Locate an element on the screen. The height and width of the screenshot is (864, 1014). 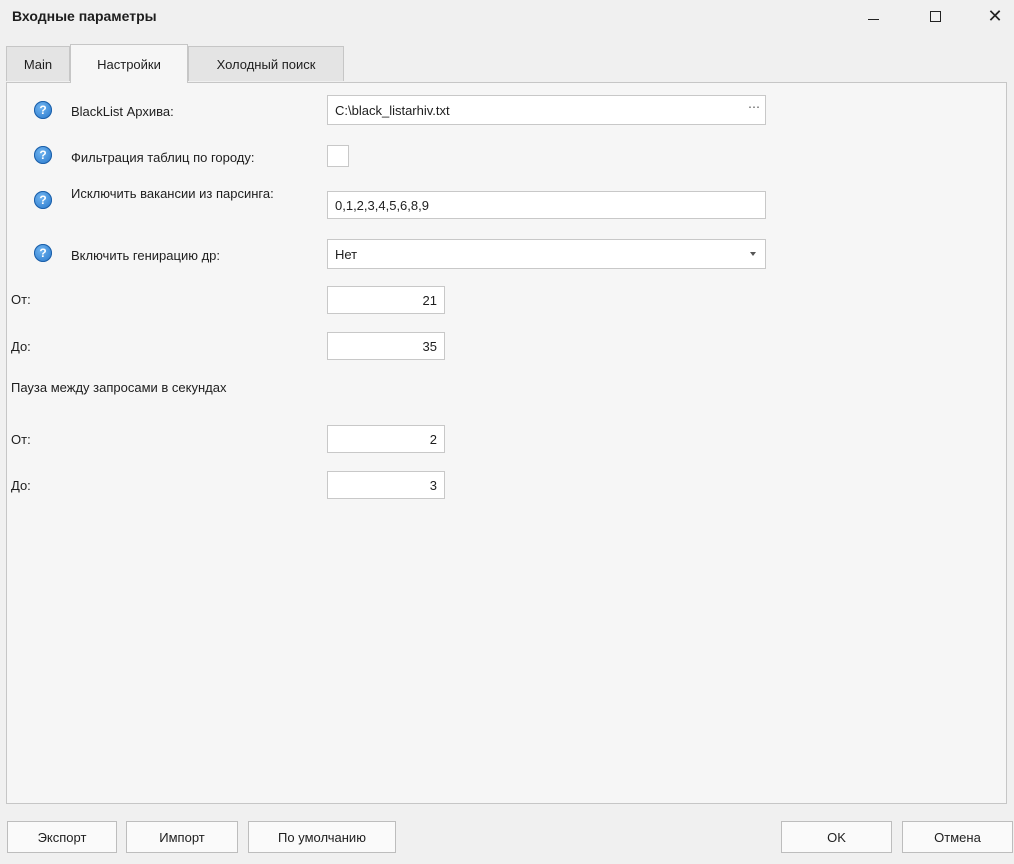
gen-to-label: До: is located at coordinates (21, 346).